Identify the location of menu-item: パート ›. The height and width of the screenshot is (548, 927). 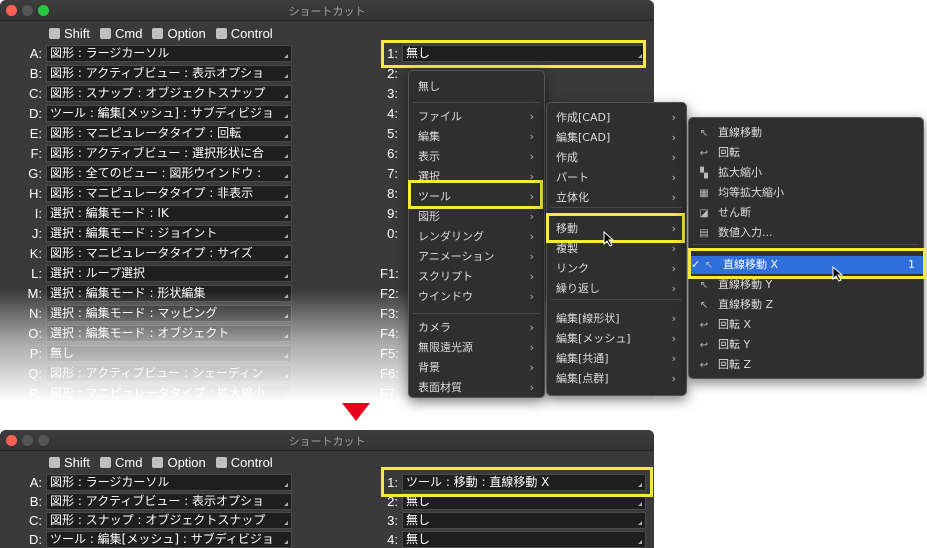
(616, 178).